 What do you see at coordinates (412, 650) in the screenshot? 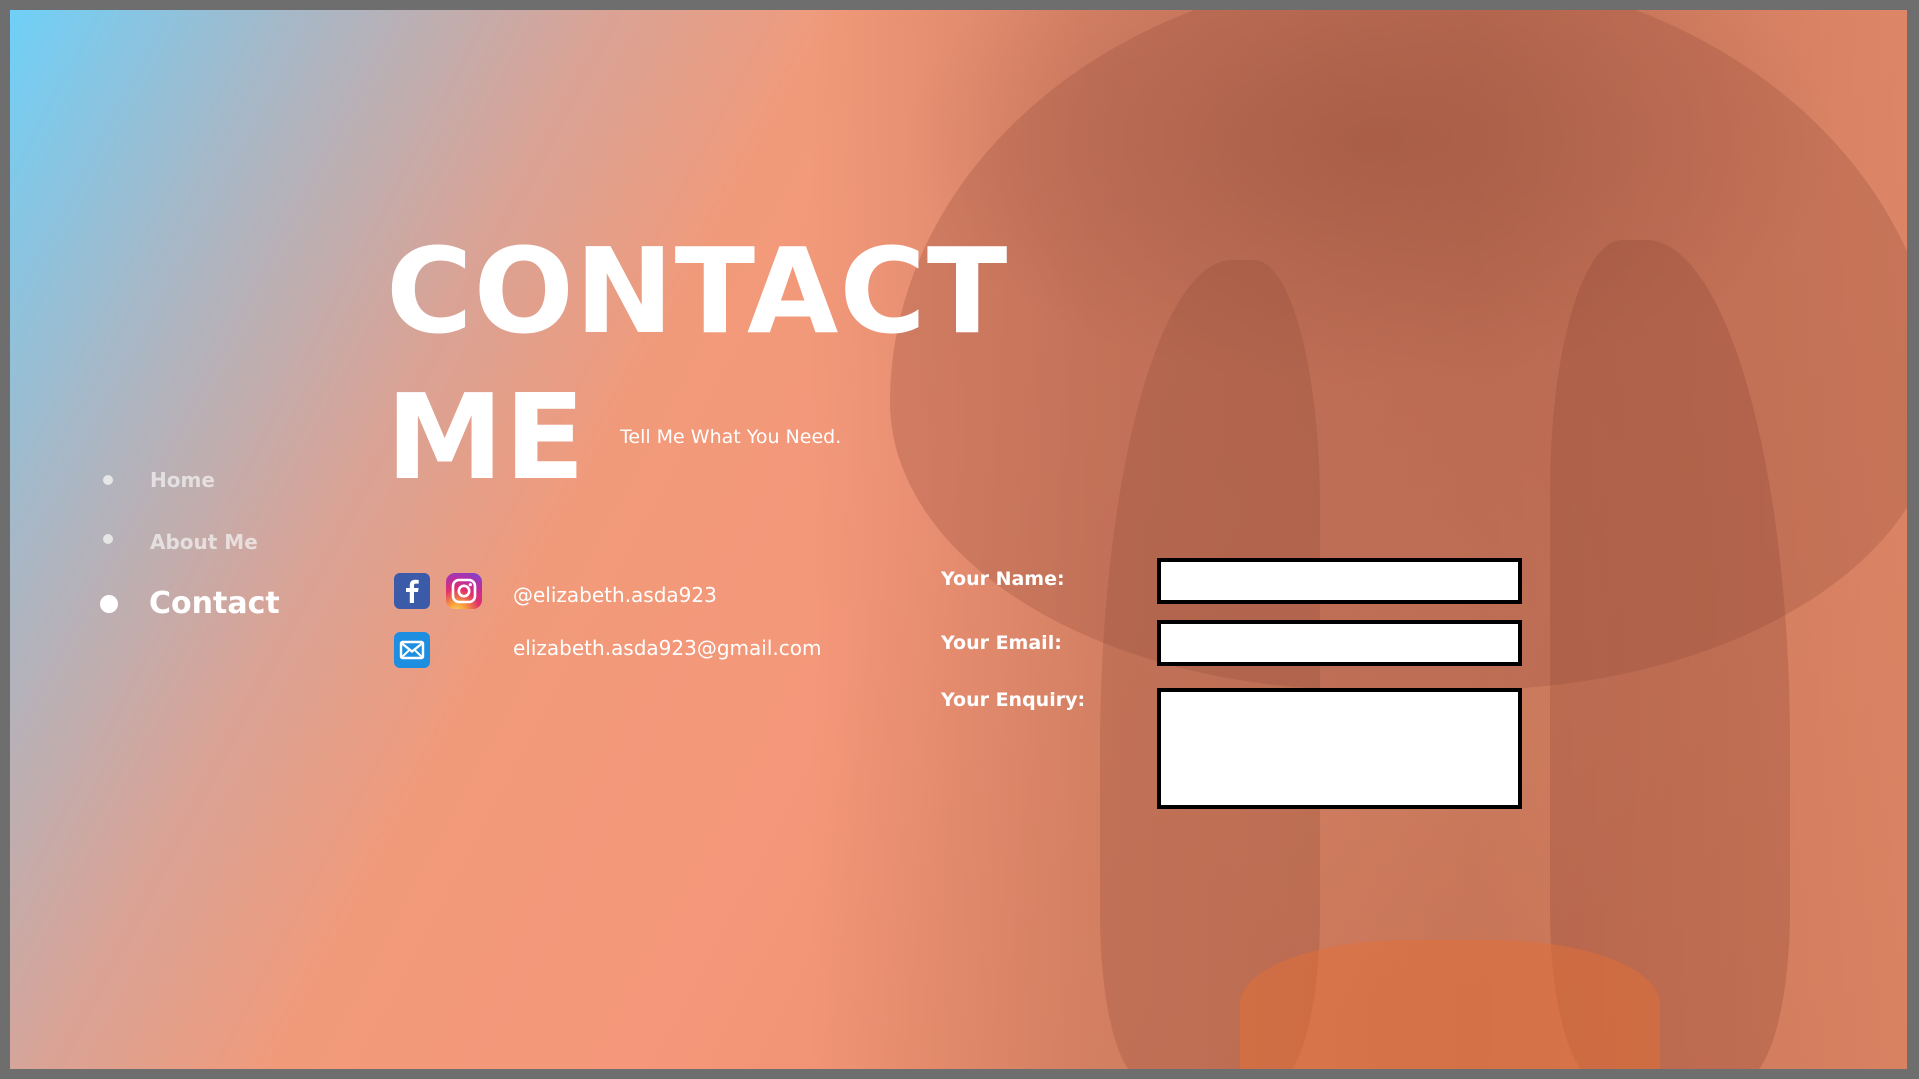
I see `mail-icon` at bounding box center [412, 650].